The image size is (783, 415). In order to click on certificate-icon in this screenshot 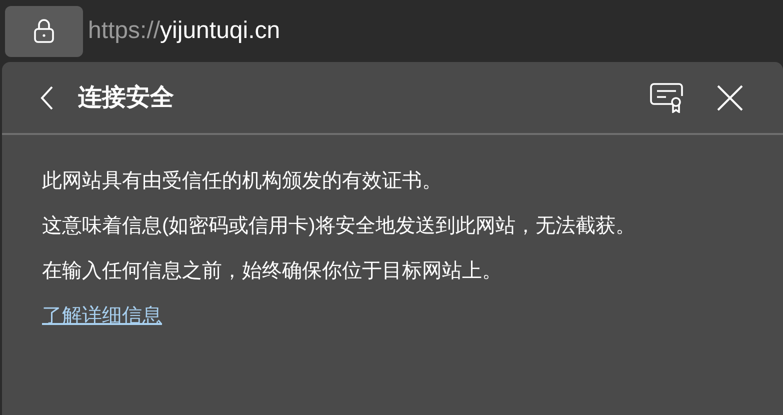, I will do `click(667, 97)`.